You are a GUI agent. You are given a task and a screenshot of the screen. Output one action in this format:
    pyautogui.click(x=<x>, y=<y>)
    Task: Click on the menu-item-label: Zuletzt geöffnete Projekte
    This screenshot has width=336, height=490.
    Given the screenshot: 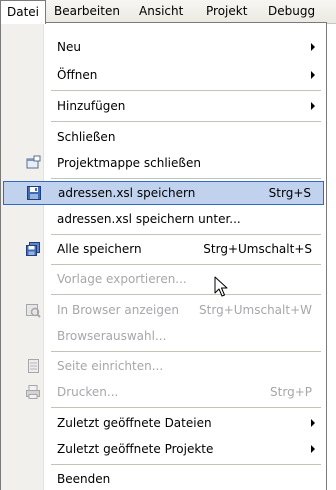 What is the action you would take?
    pyautogui.click(x=135, y=449)
    